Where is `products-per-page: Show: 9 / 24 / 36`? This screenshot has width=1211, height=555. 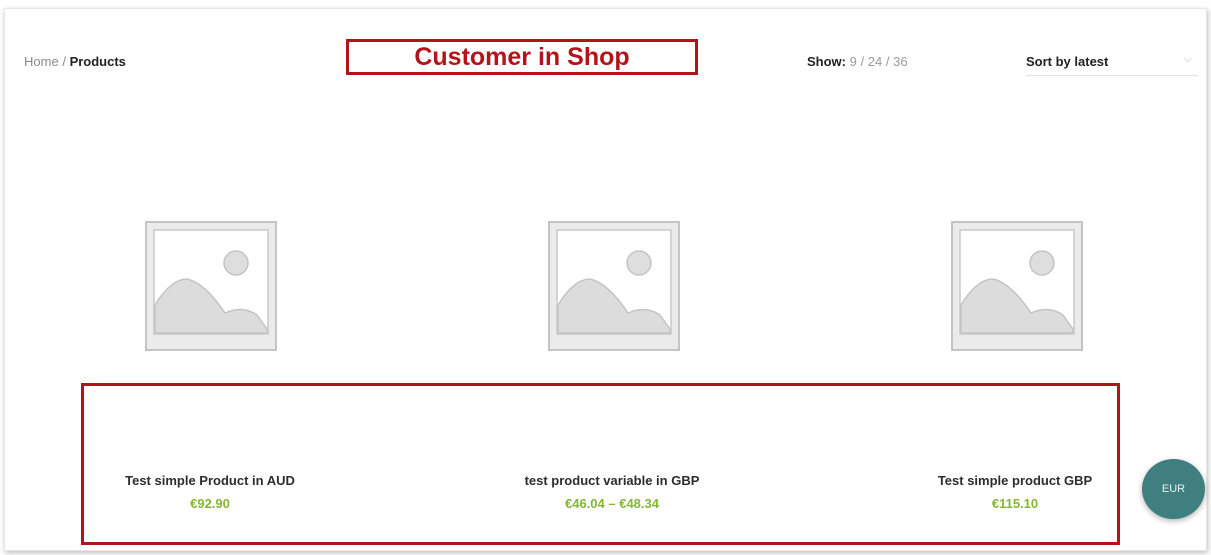
products-per-page: Show: 9 / 24 / 36 is located at coordinates (857, 61).